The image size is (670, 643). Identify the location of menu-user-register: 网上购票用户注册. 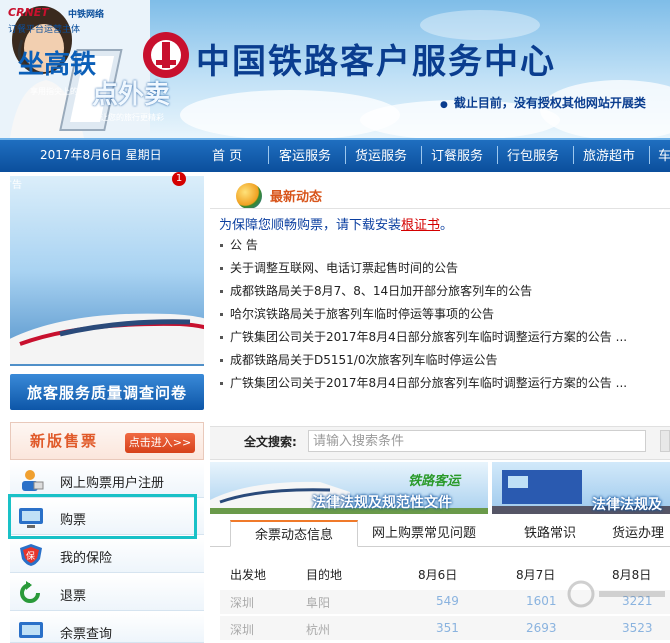
(107, 480).